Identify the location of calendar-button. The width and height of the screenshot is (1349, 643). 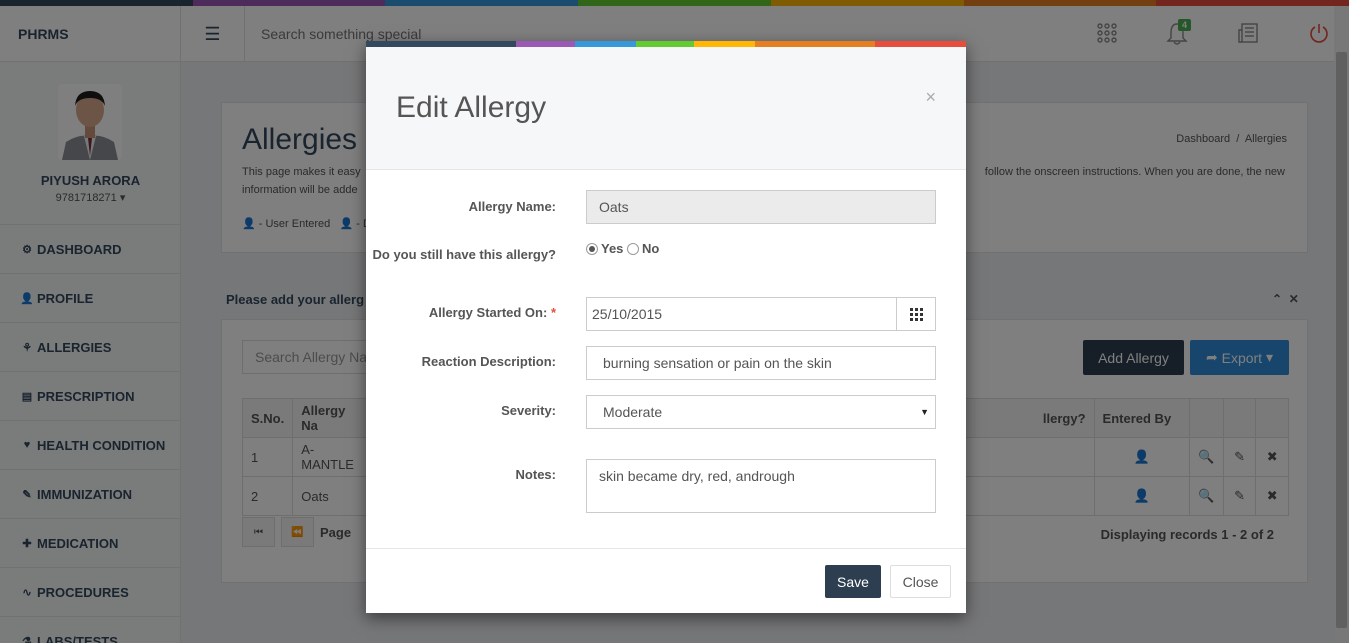
(915, 314).